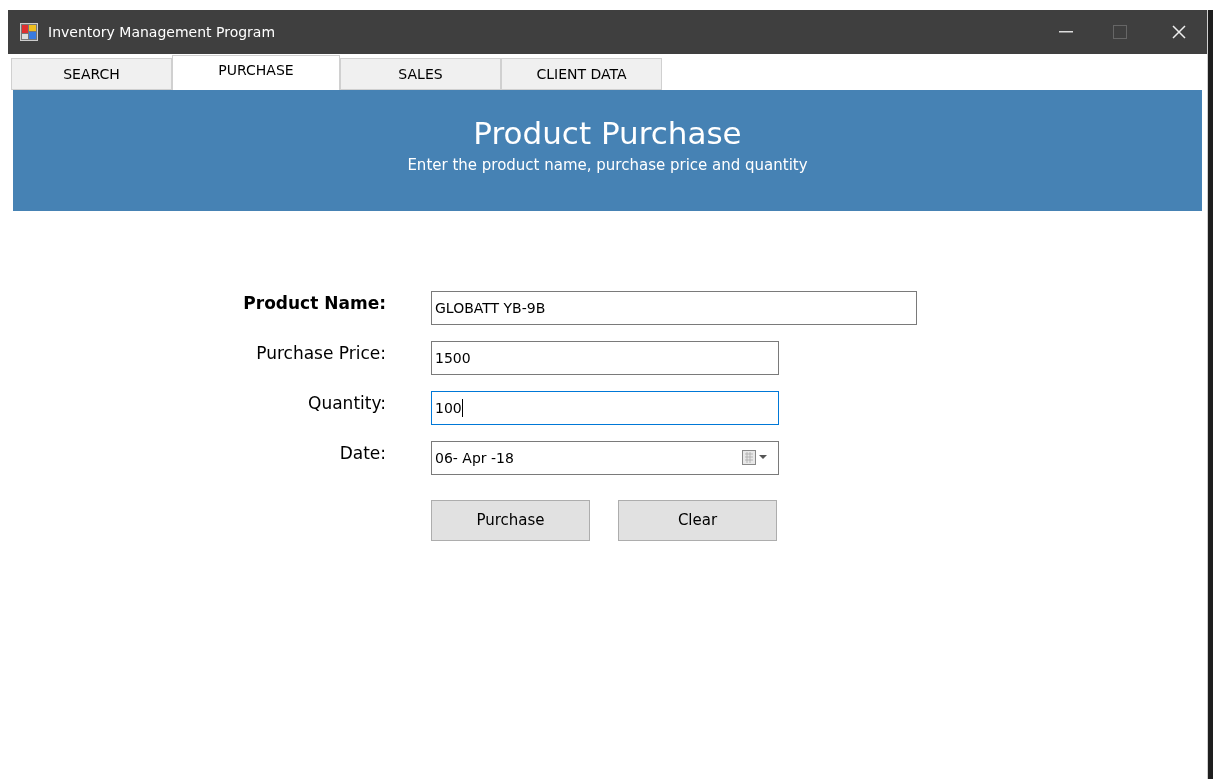 The height and width of the screenshot is (779, 1213). What do you see at coordinates (162, 32) in the screenshot?
I see `window-title: Inventory Management Program` at bounding box center [162, 32].